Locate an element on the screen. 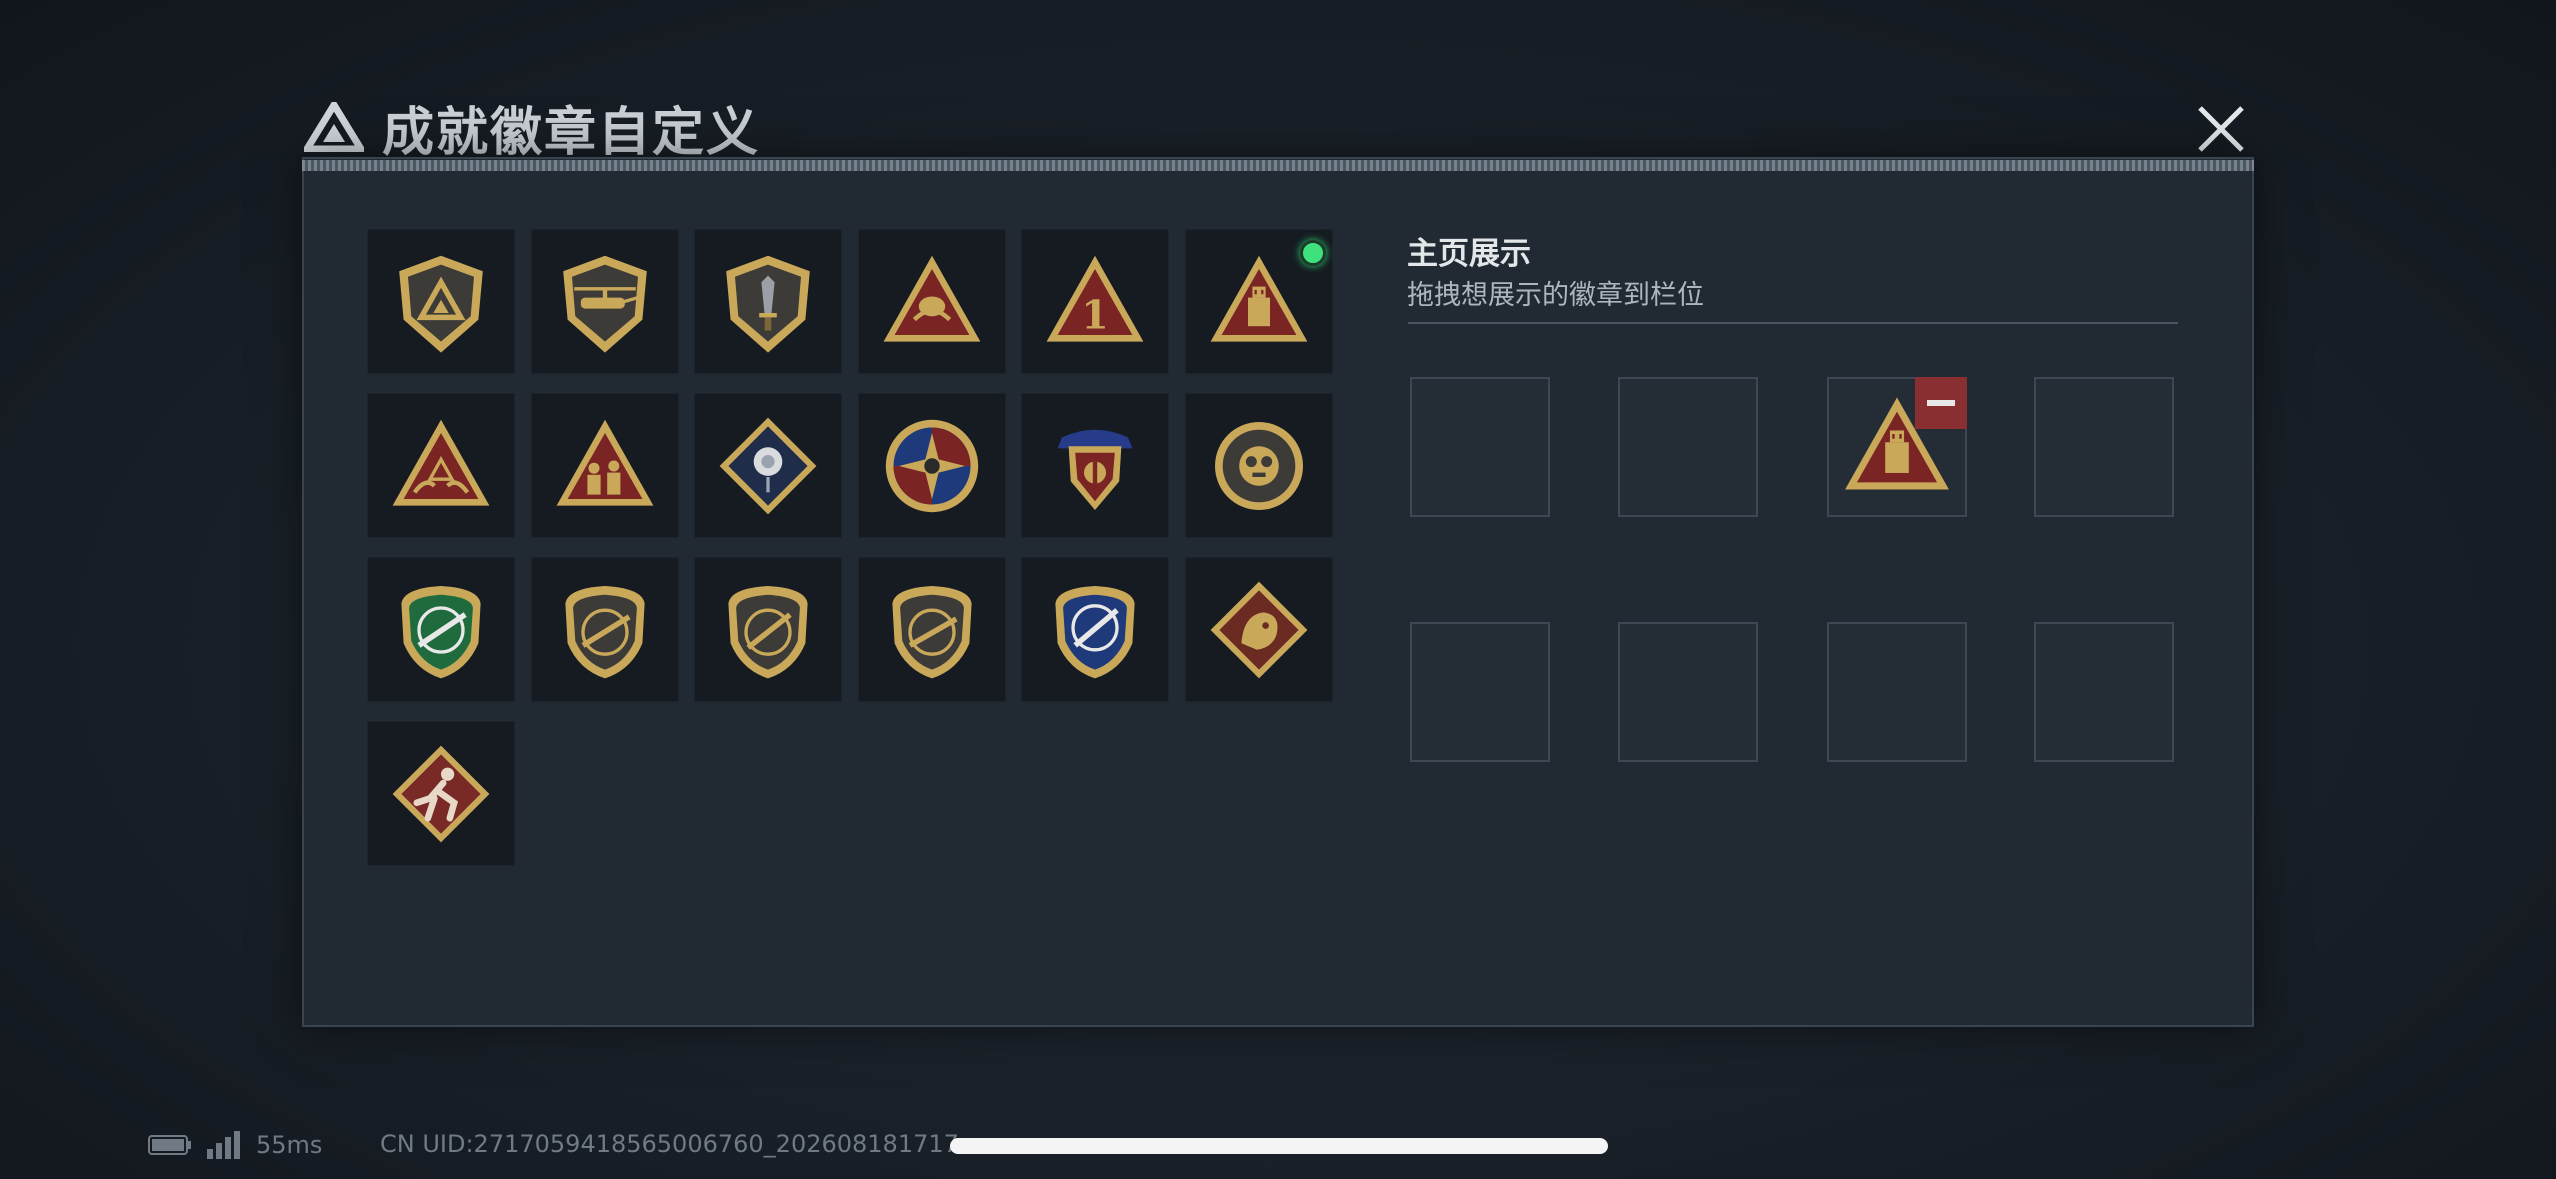 The height and width of the screenshot is (1179, 2556). dialog-title: 成就徽章自定义 is located at coordinates (532, 127).